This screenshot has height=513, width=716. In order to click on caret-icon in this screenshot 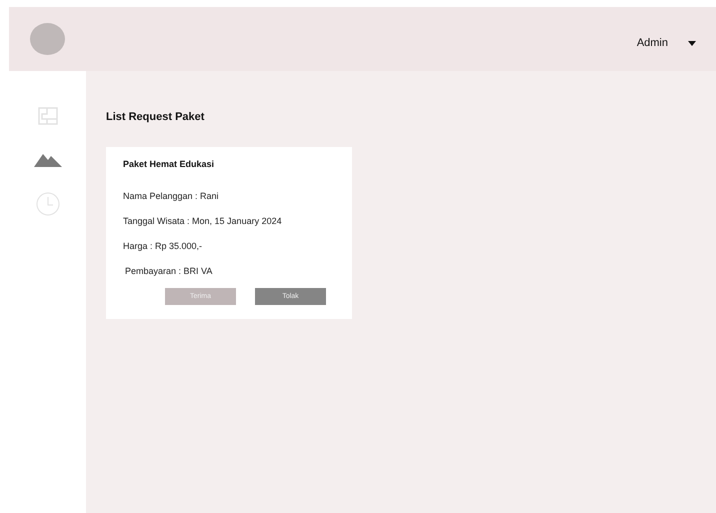, I will do `click(692, 43)`.